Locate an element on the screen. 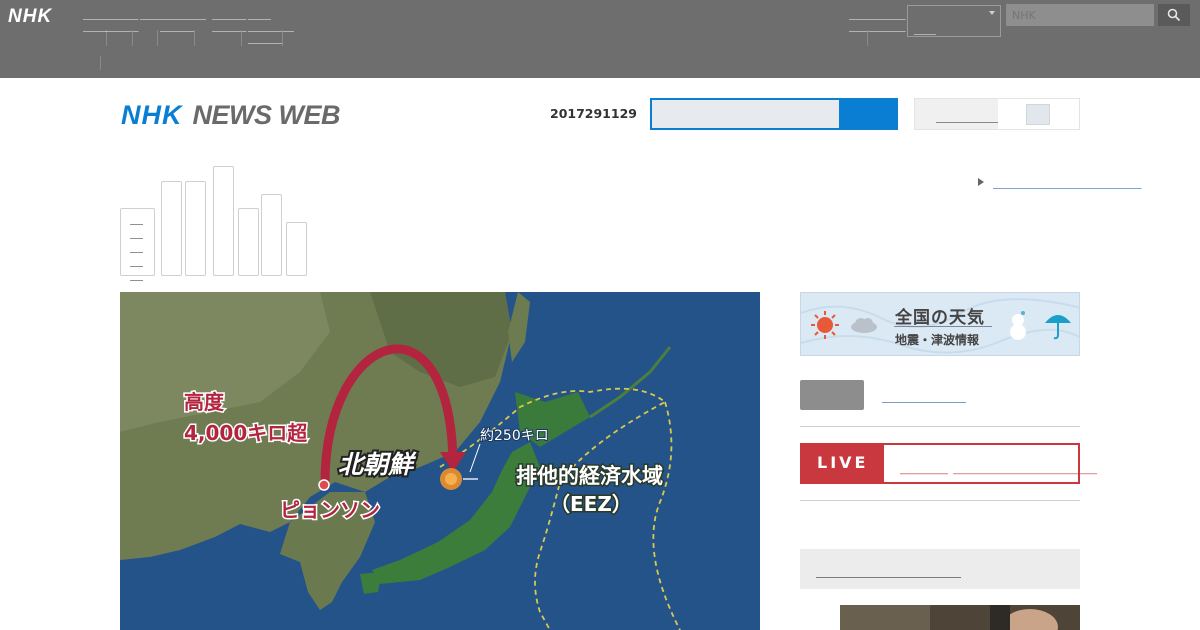  topnav-right-item-2: ＿＿＿ ＿＿＿ is located at coordinates (888, 20).